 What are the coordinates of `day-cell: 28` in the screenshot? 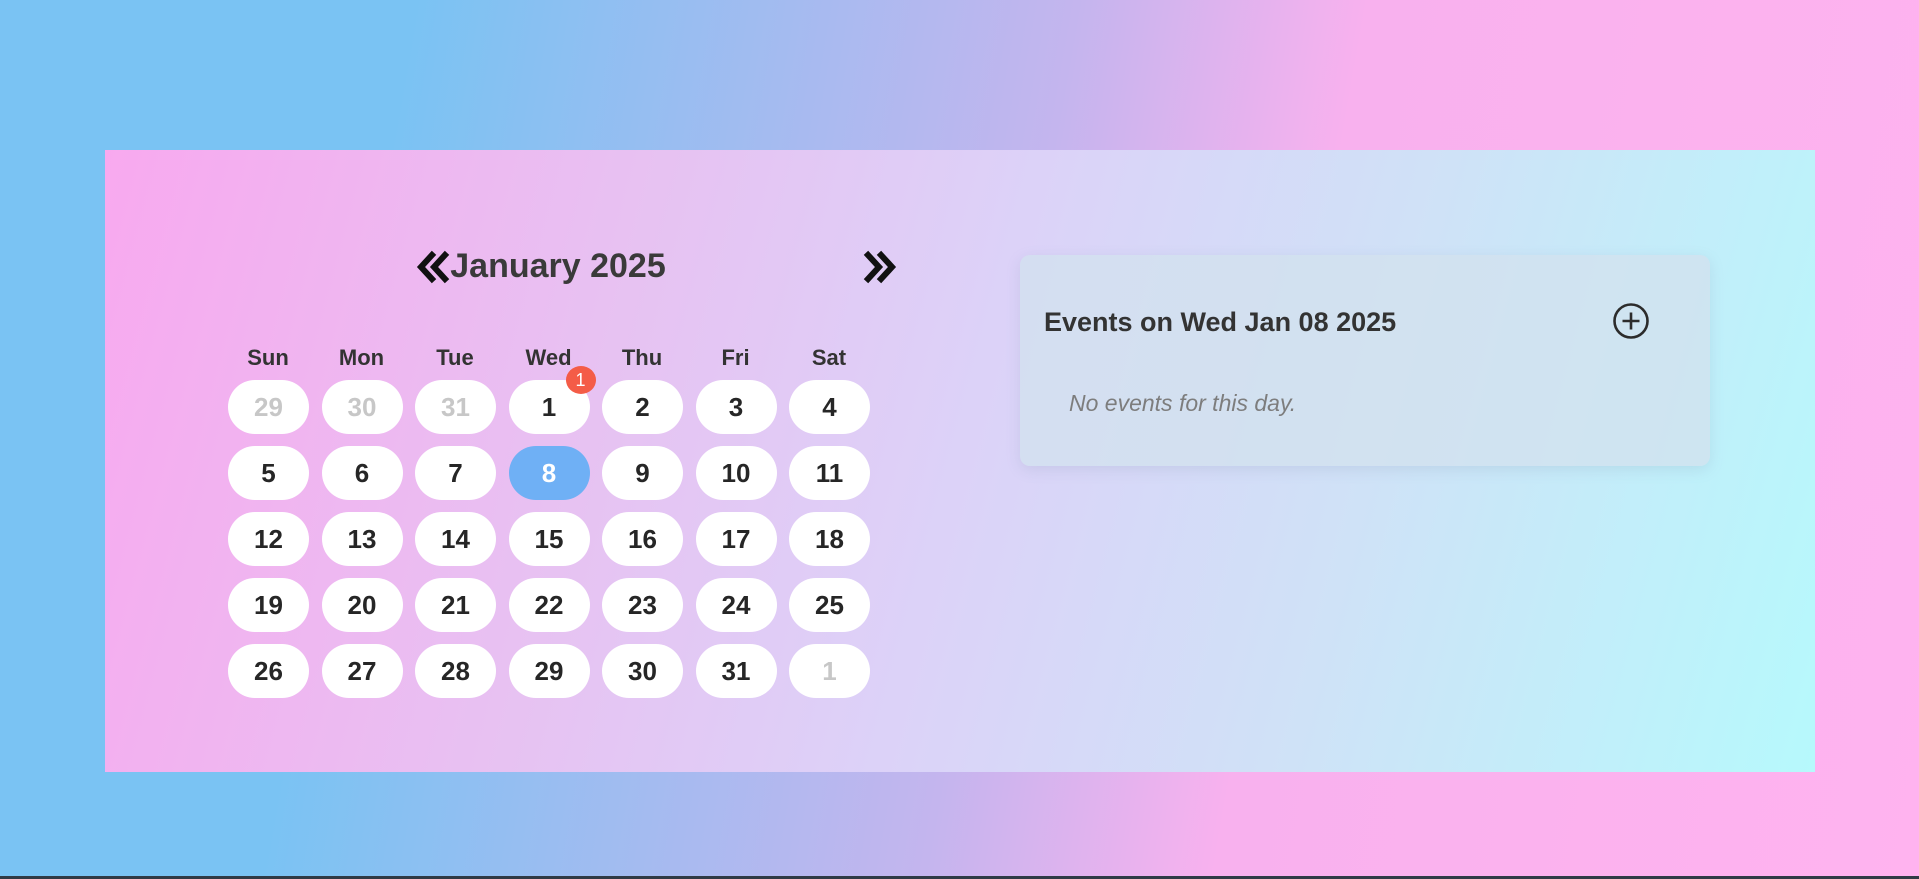 It's located at (455, 671).